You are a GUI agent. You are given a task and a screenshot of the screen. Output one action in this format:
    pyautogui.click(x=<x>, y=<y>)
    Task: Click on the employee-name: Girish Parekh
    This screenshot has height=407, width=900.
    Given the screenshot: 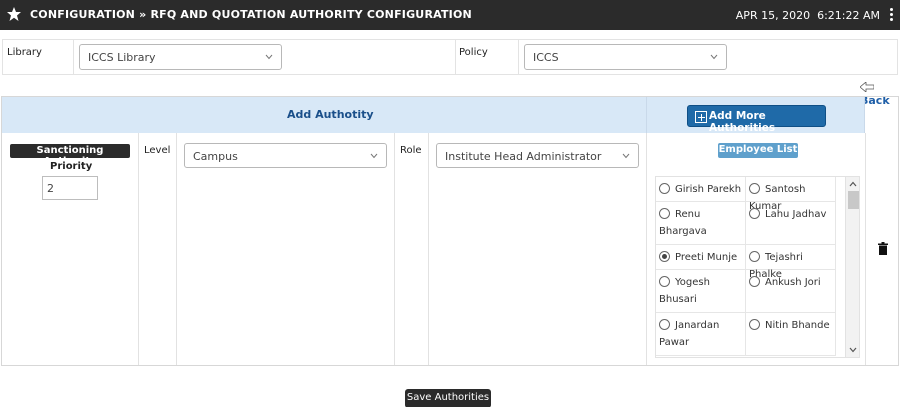 What is the action you would take?
    pyautogui.click(x=708, y=189)
    